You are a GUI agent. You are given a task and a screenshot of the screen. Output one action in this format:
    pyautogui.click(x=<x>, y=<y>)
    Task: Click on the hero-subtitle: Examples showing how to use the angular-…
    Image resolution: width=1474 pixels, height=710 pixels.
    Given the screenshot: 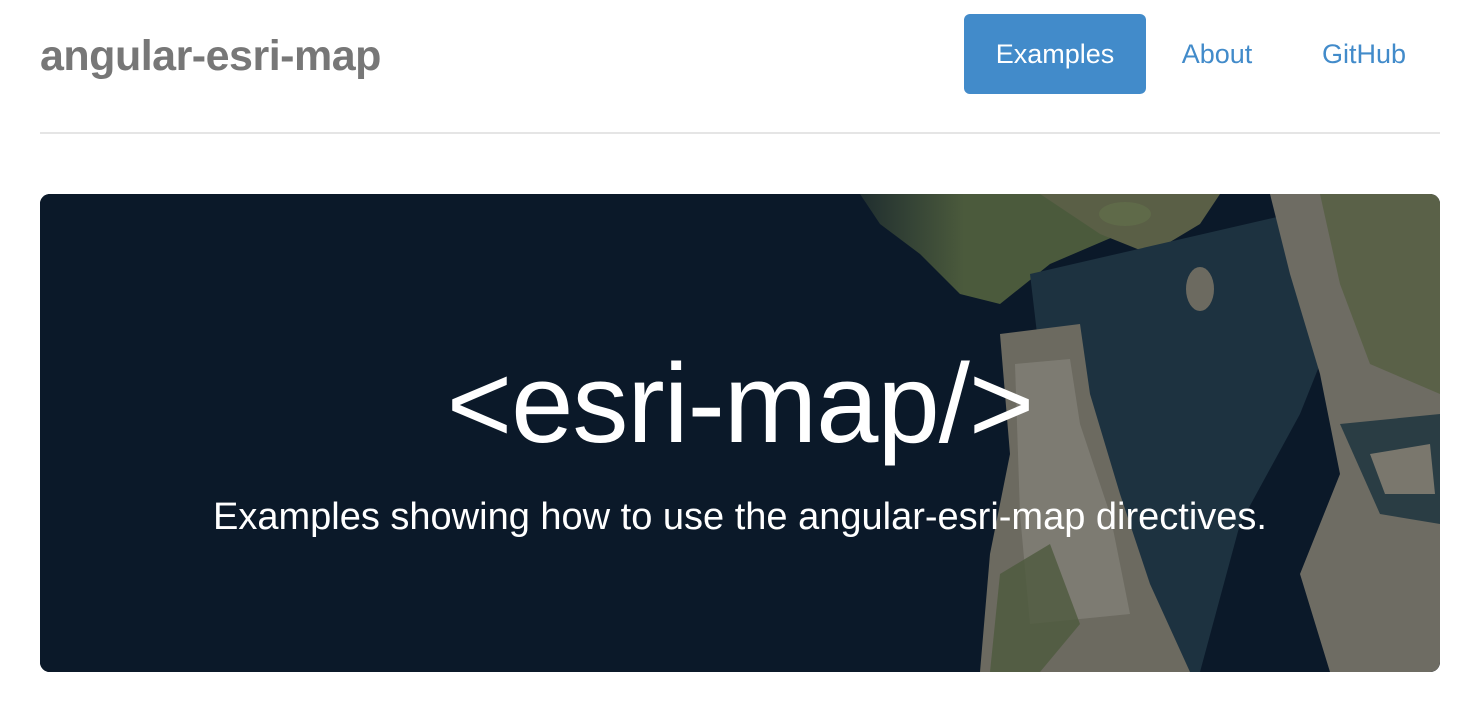 What is the action you would take?
    pyautogui.click(x=740, y=517)
    